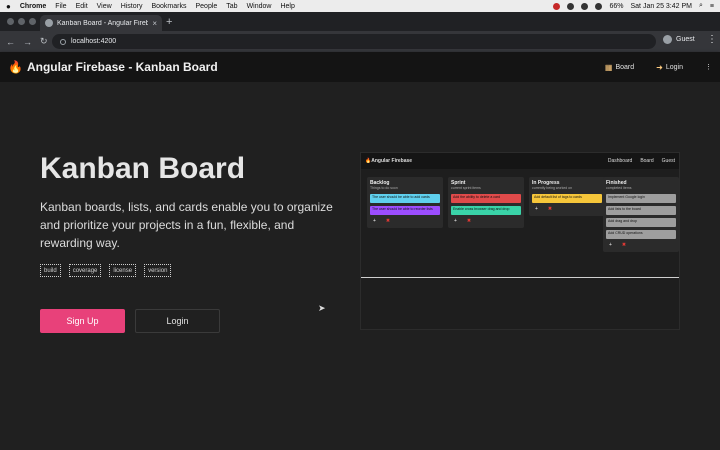 This screenshot has height=450, width=720. I want to click on hero-title: Kanban Board, so click(143, 168).